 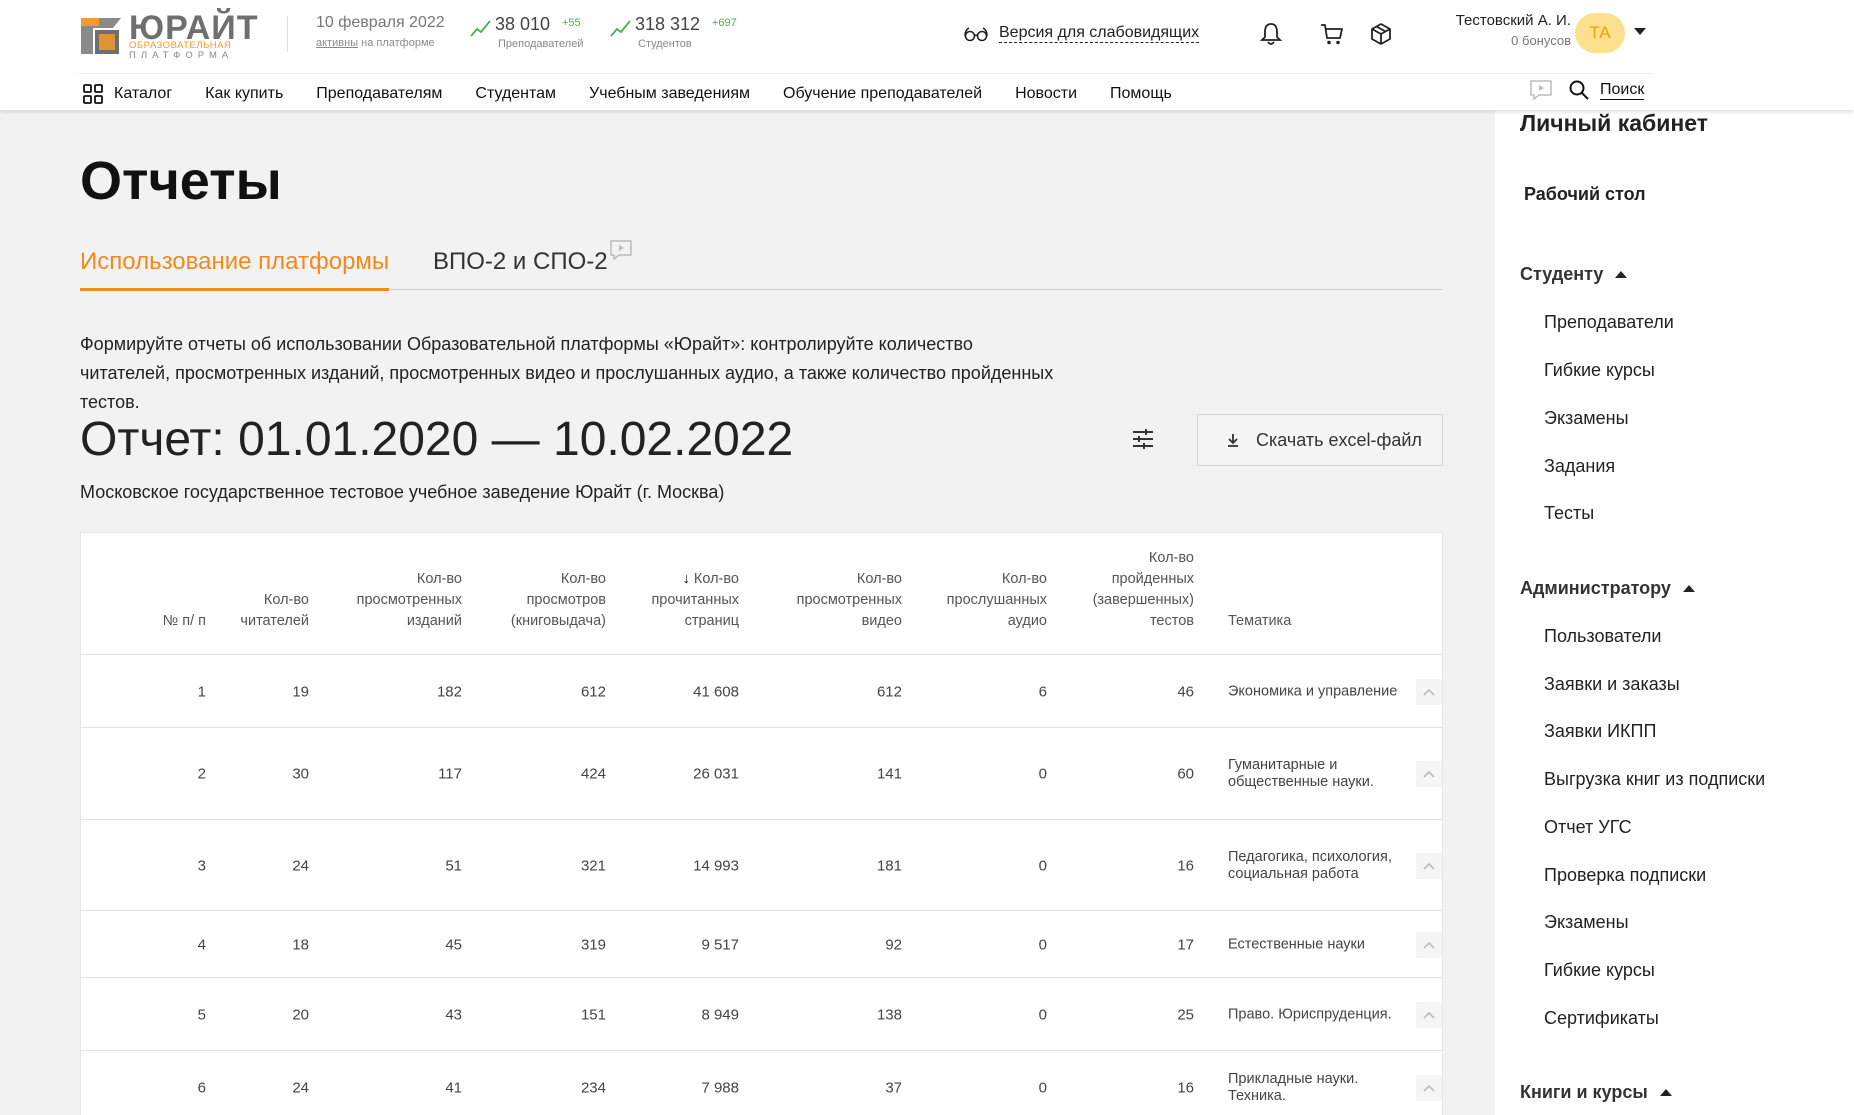 What do you see at coordinates (1310, 1014) in the screenshot?
I see `cell-topic: Право. Юриспруденция.` at bounding box center [1310, 1014].